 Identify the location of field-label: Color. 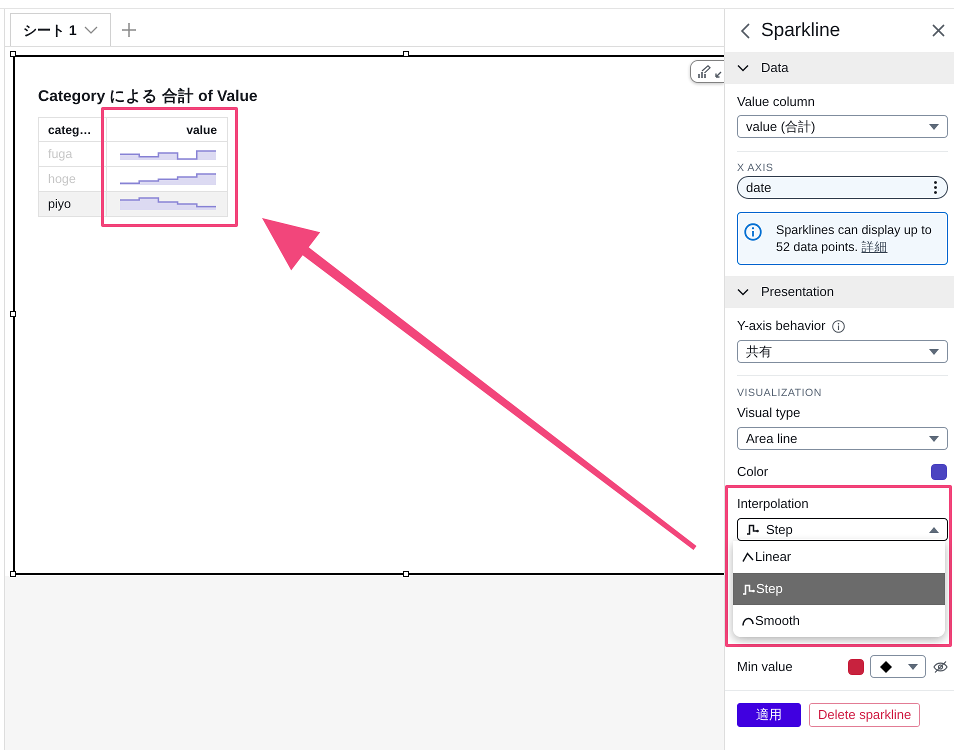
(752, 472).